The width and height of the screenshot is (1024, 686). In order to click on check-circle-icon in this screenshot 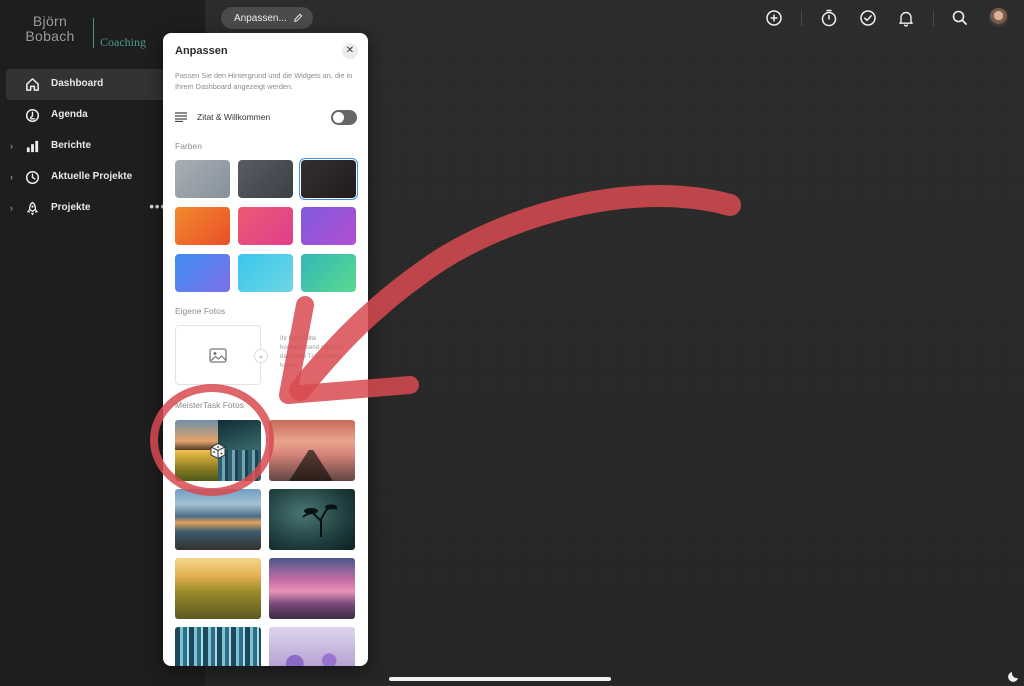, I will do `click(868, 18)`.